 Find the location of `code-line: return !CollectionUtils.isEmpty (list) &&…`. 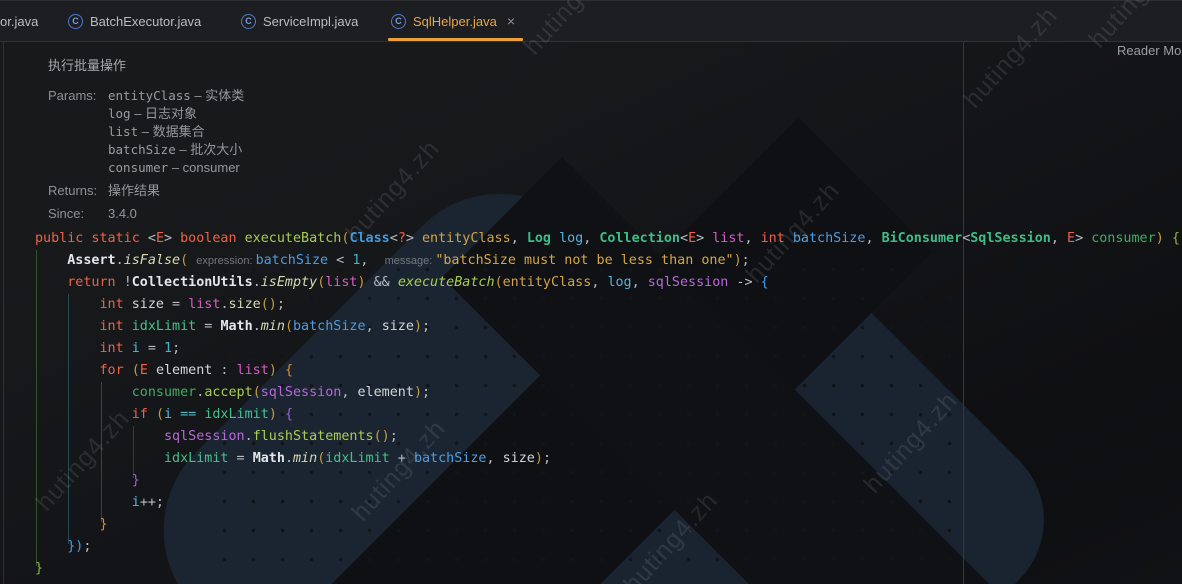

code-line: return !CollectionUtils.isEmpty (list) &&… is located at coordinates (607, 283).